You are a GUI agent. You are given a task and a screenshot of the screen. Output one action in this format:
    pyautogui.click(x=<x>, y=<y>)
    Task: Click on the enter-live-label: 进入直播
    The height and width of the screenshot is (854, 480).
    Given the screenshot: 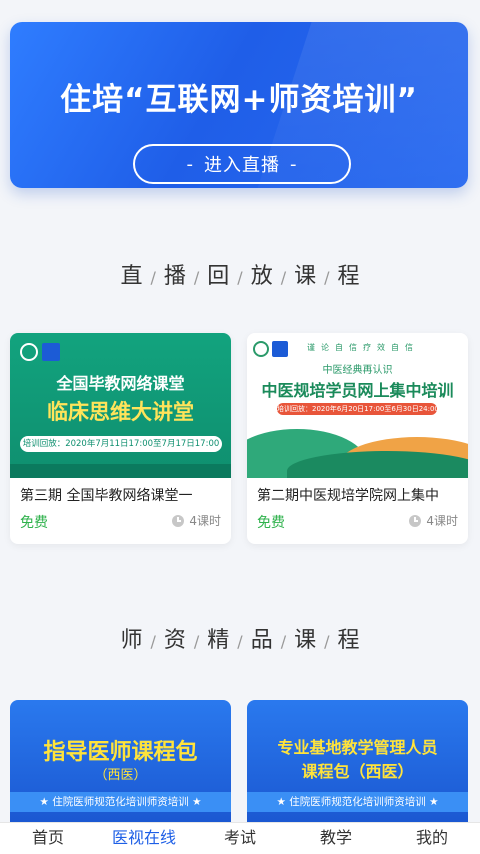 What is the action you would take?
    pyautogui.click(x=242, y=165)
    